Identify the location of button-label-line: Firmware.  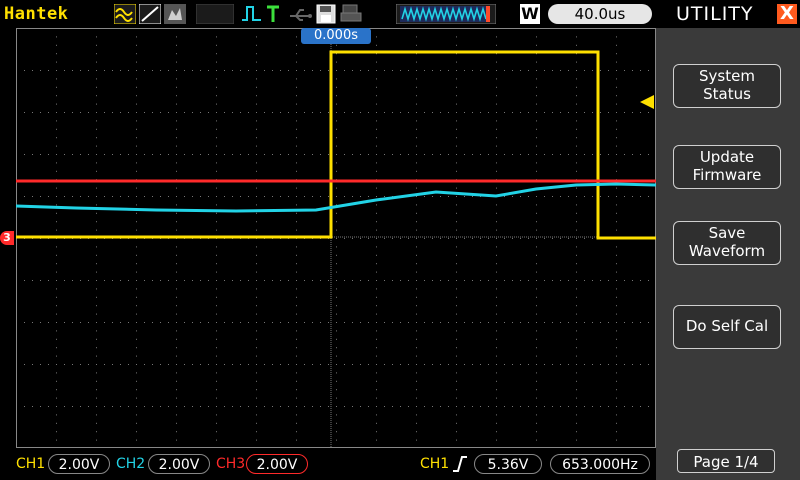
(727, 175).